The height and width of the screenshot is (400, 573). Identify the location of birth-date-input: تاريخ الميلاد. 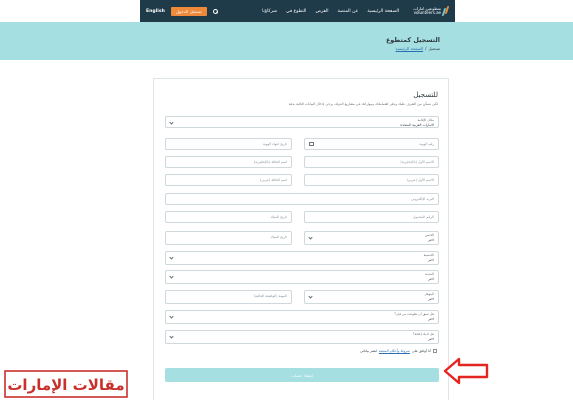
(228, 217).